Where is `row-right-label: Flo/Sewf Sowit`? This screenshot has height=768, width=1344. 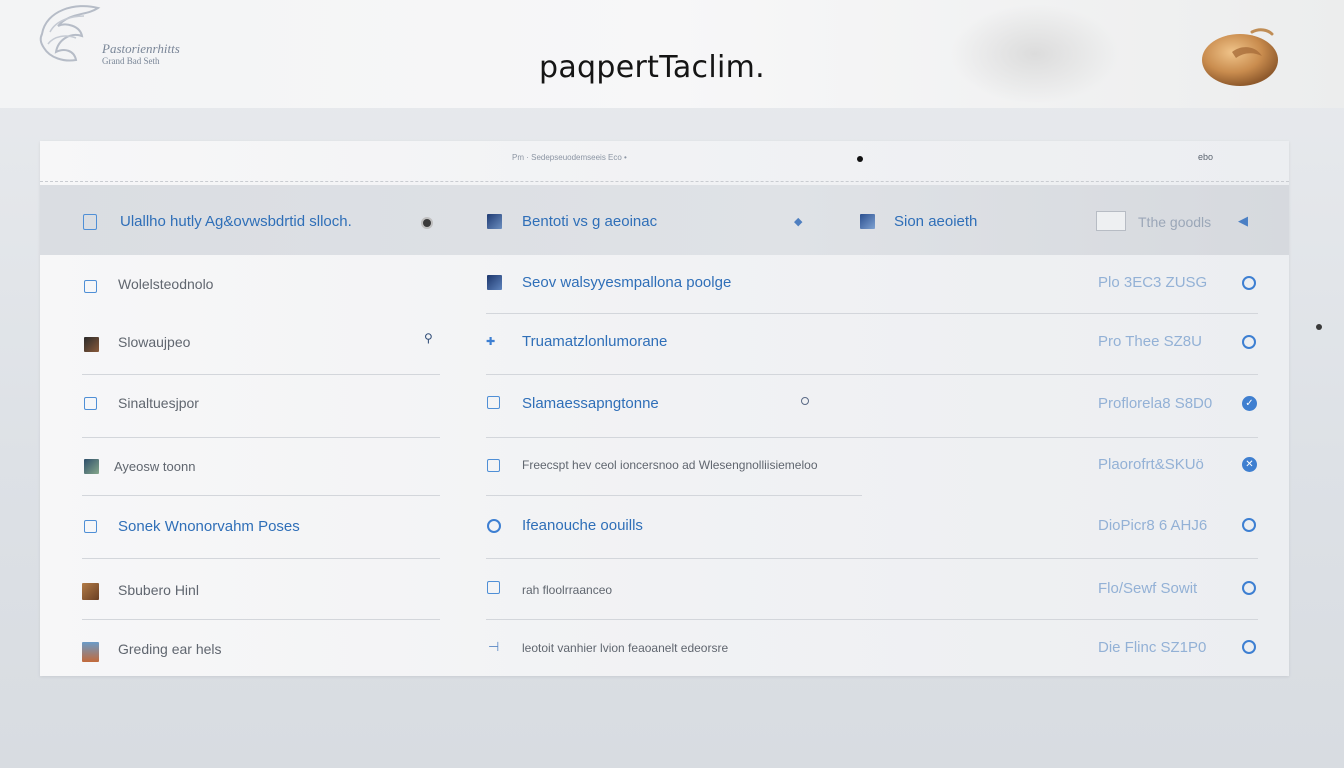 row-right-label: Flo/Sewf Sowit is located at coordinates (1148, 588).